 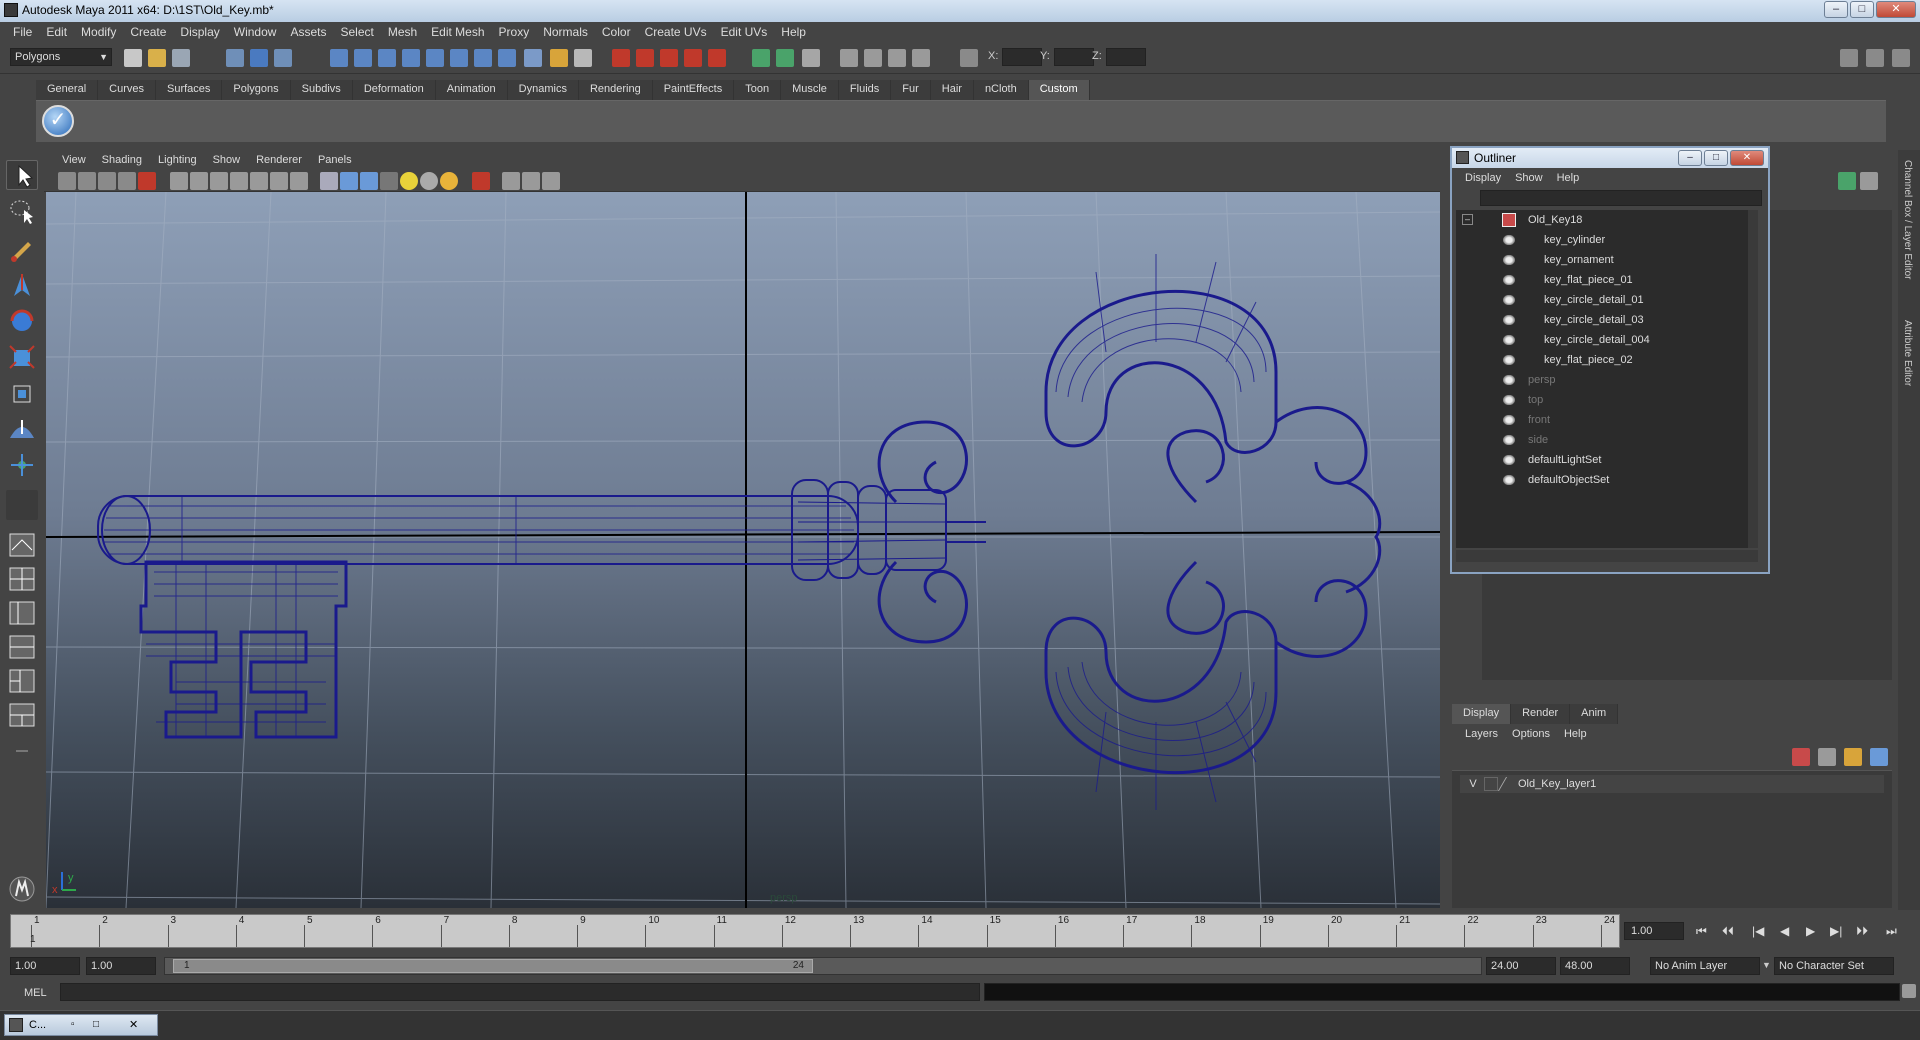 I want to click on input-mode-icon, so click(x=969, y=58).